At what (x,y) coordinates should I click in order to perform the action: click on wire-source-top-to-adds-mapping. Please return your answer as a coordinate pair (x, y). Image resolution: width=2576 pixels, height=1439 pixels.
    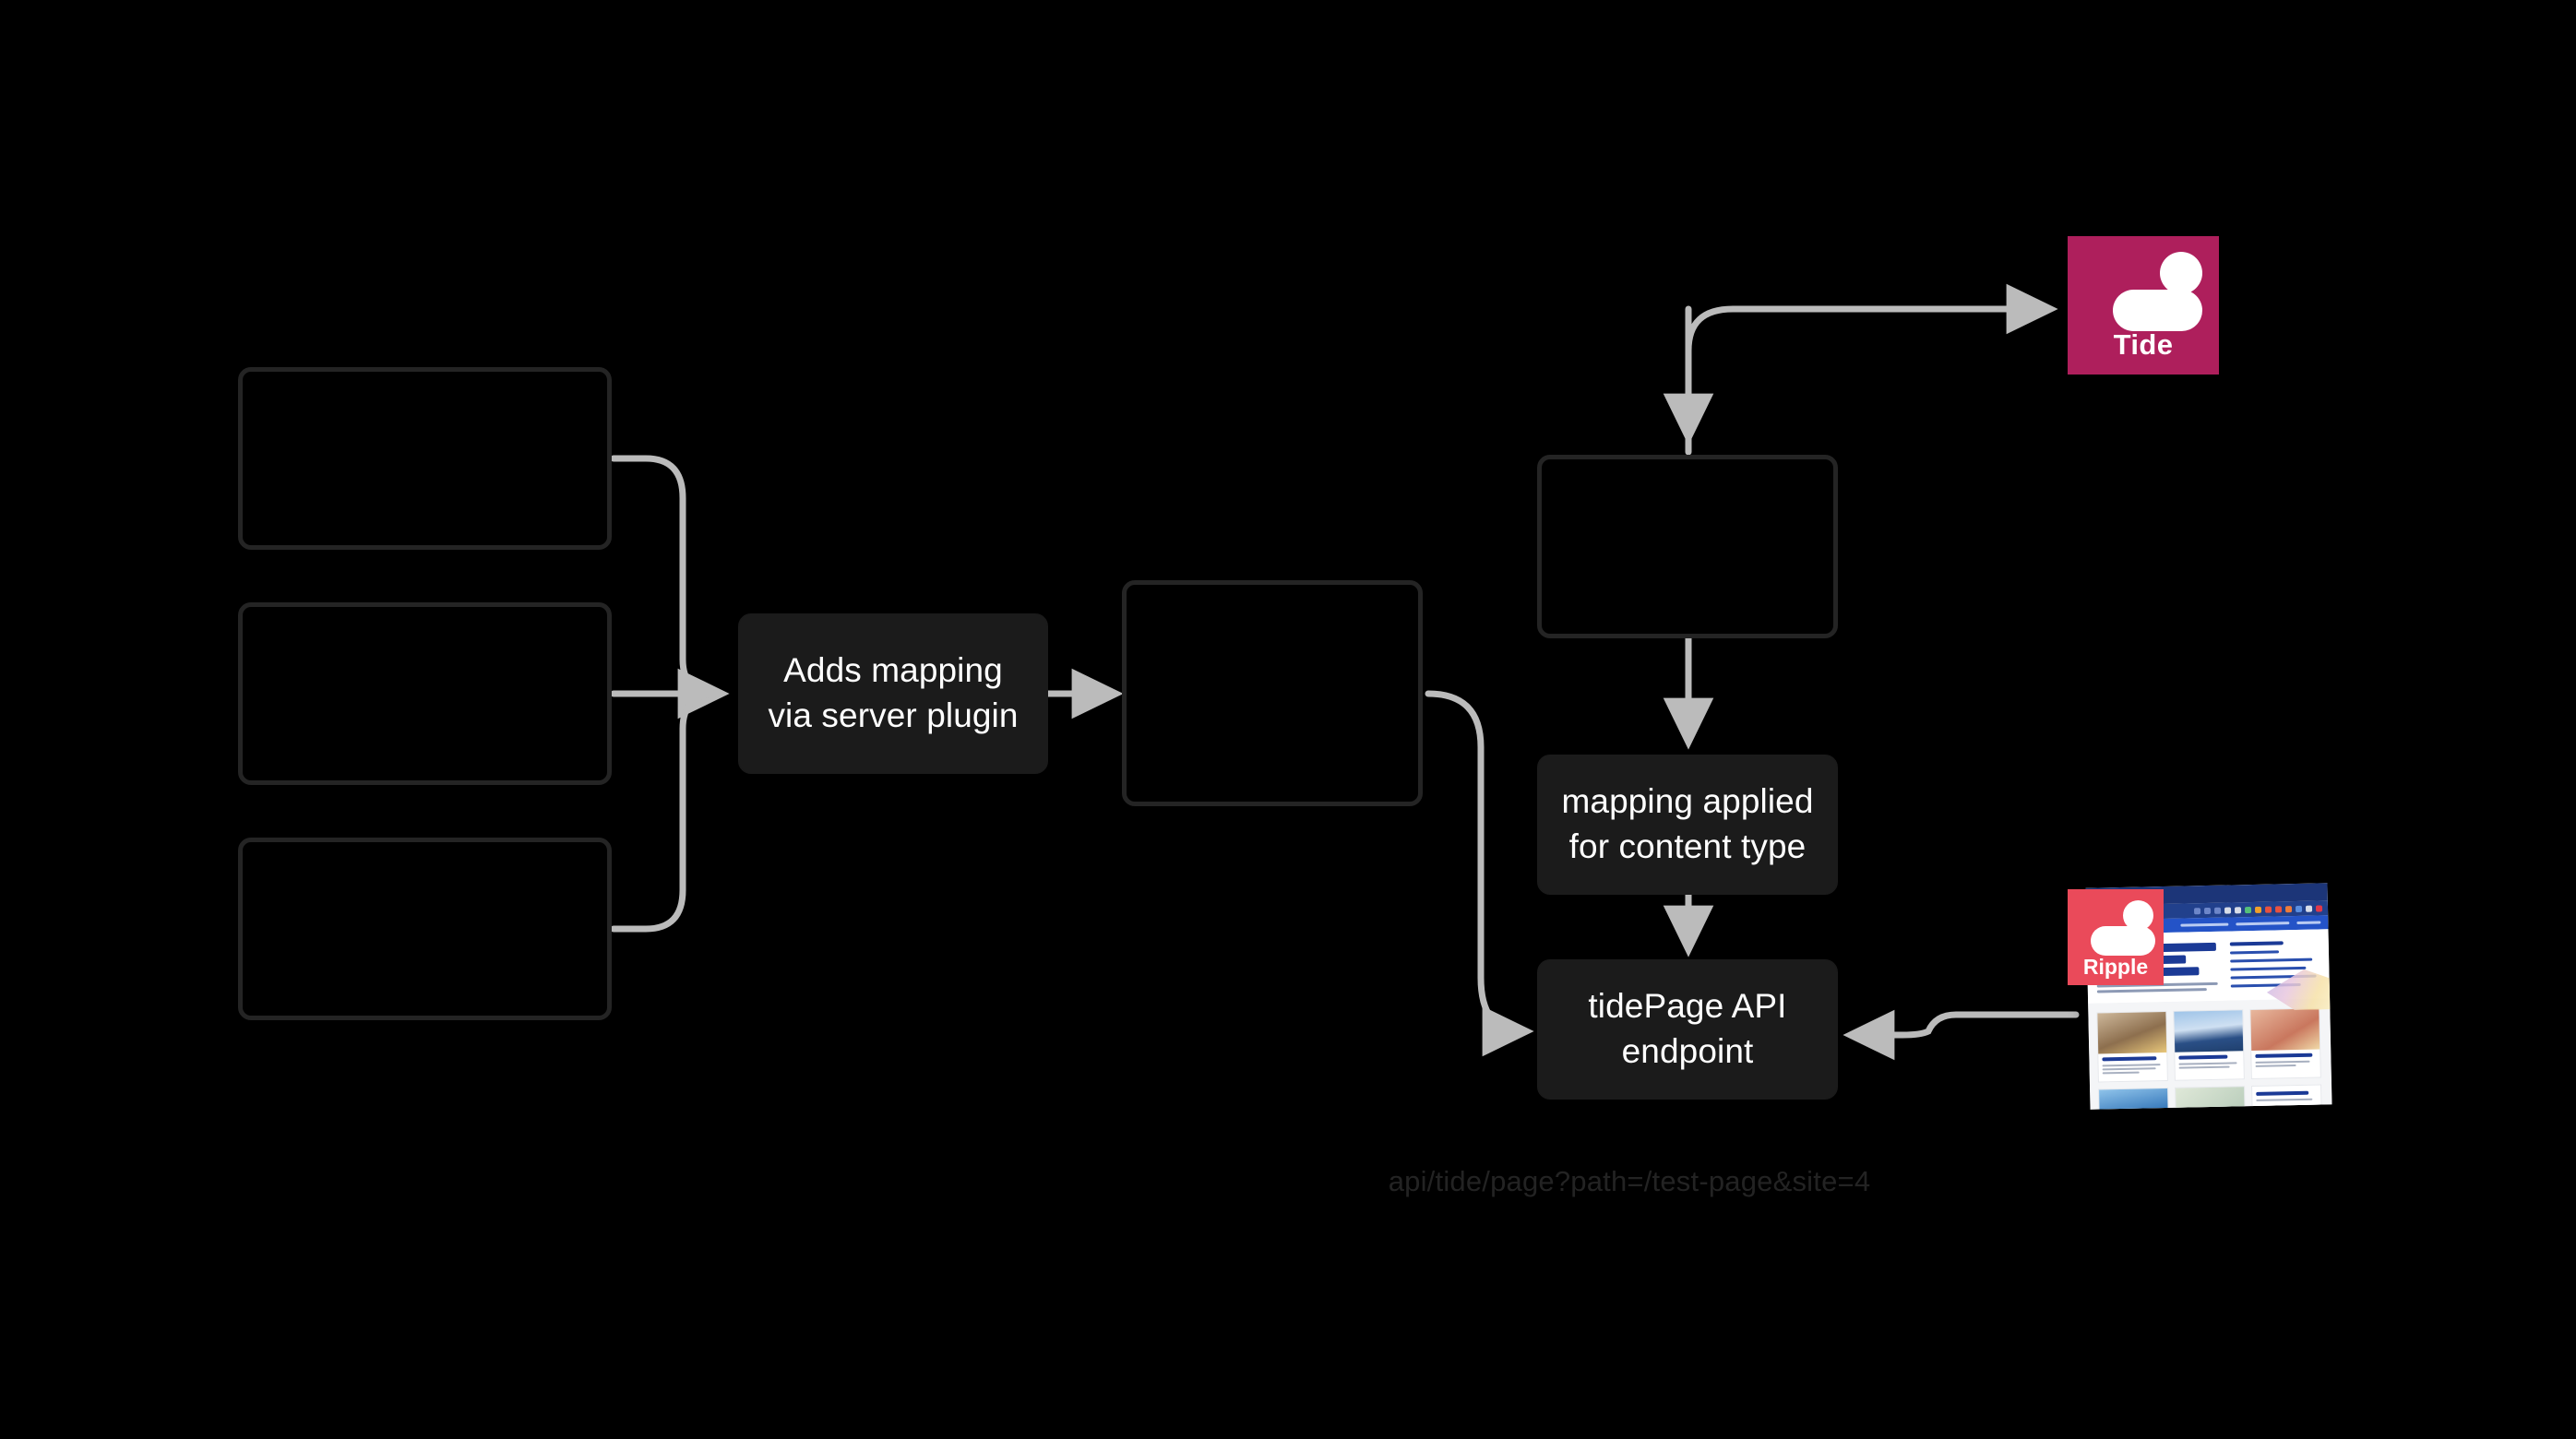
    Looking at the image, I should click on (666, 576).